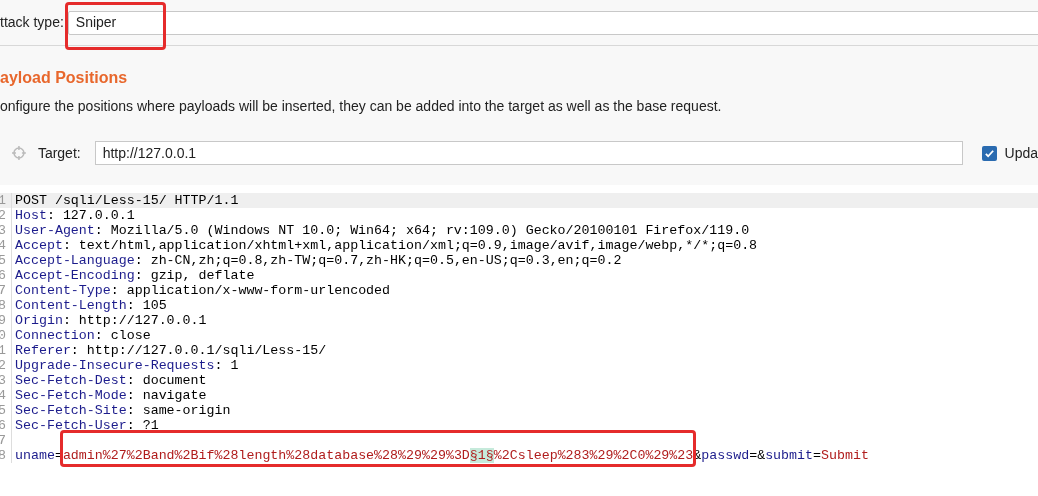 This screenshot has height=496, width=1038. I want to click on update-checkbox, so click(989, 153).